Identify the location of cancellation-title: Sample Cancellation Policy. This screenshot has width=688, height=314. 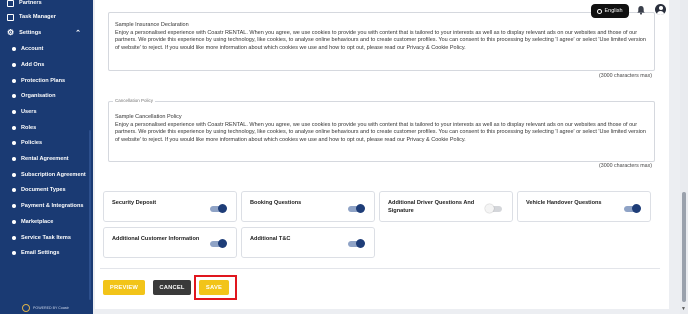
(148, 117).